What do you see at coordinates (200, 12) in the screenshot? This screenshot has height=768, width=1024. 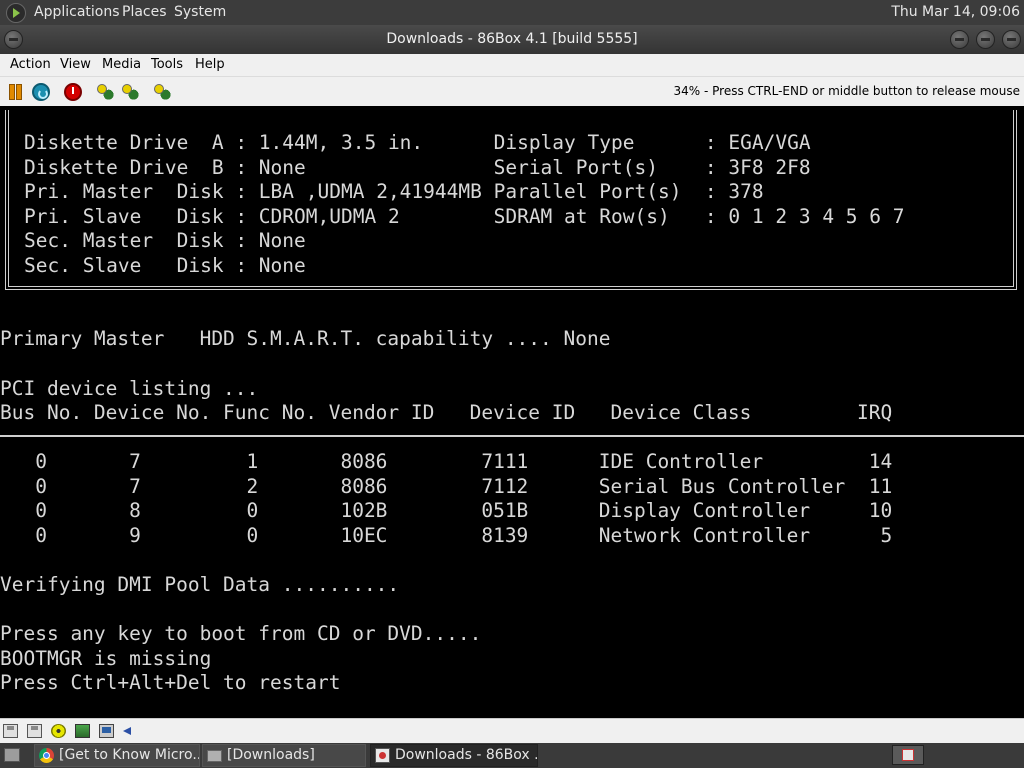 I see `system-menu: System` at bounding box center [200, 12].